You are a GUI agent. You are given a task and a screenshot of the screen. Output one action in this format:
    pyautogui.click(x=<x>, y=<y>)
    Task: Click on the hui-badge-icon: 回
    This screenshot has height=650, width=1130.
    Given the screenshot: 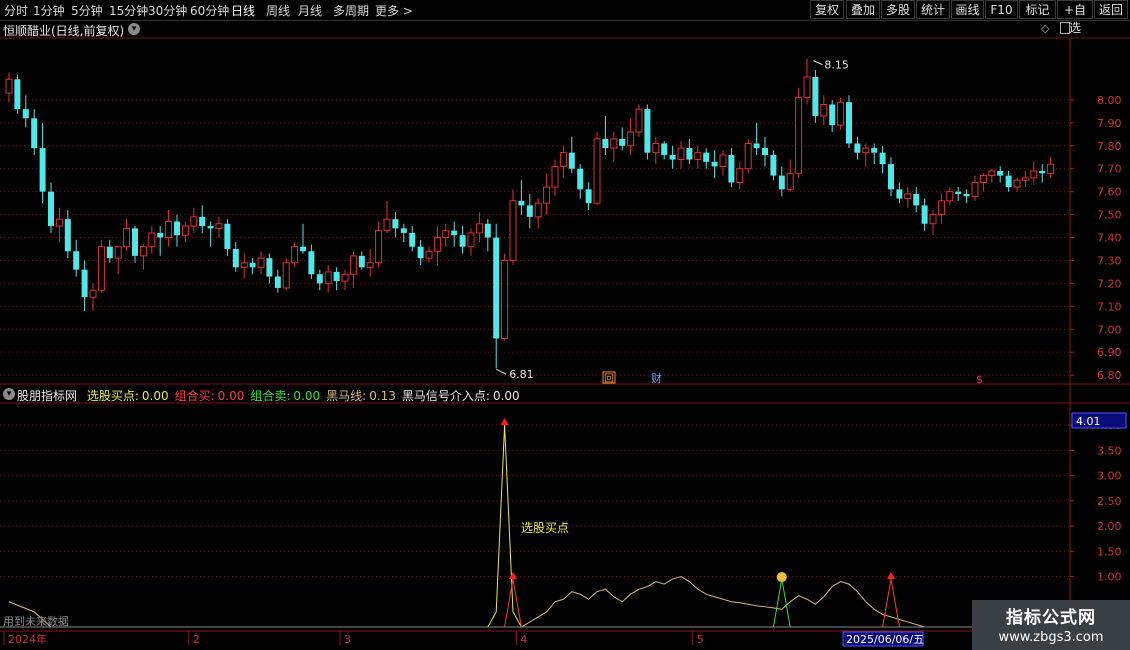 What is the action you would take?
    pyautogui.click(x=609, y=379)
    